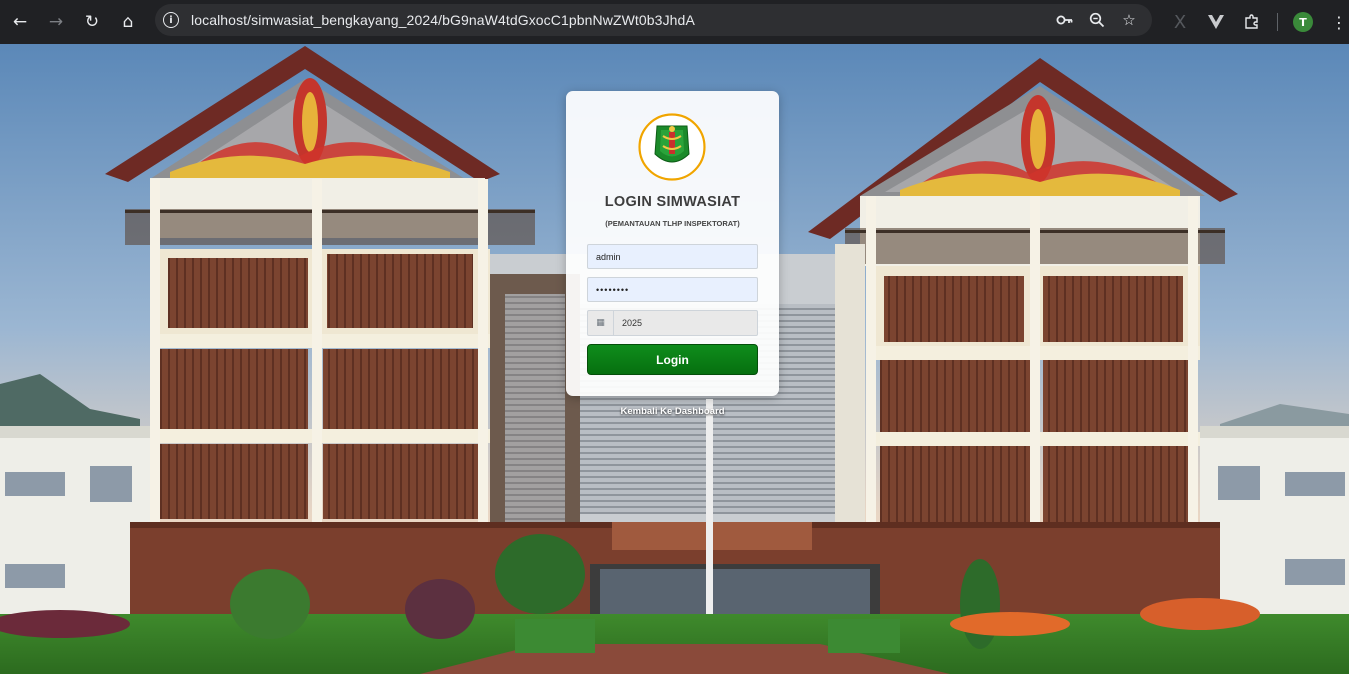  Describe the element at coordinates (672, 256) in the screenshot. I see `username-input` at that location.